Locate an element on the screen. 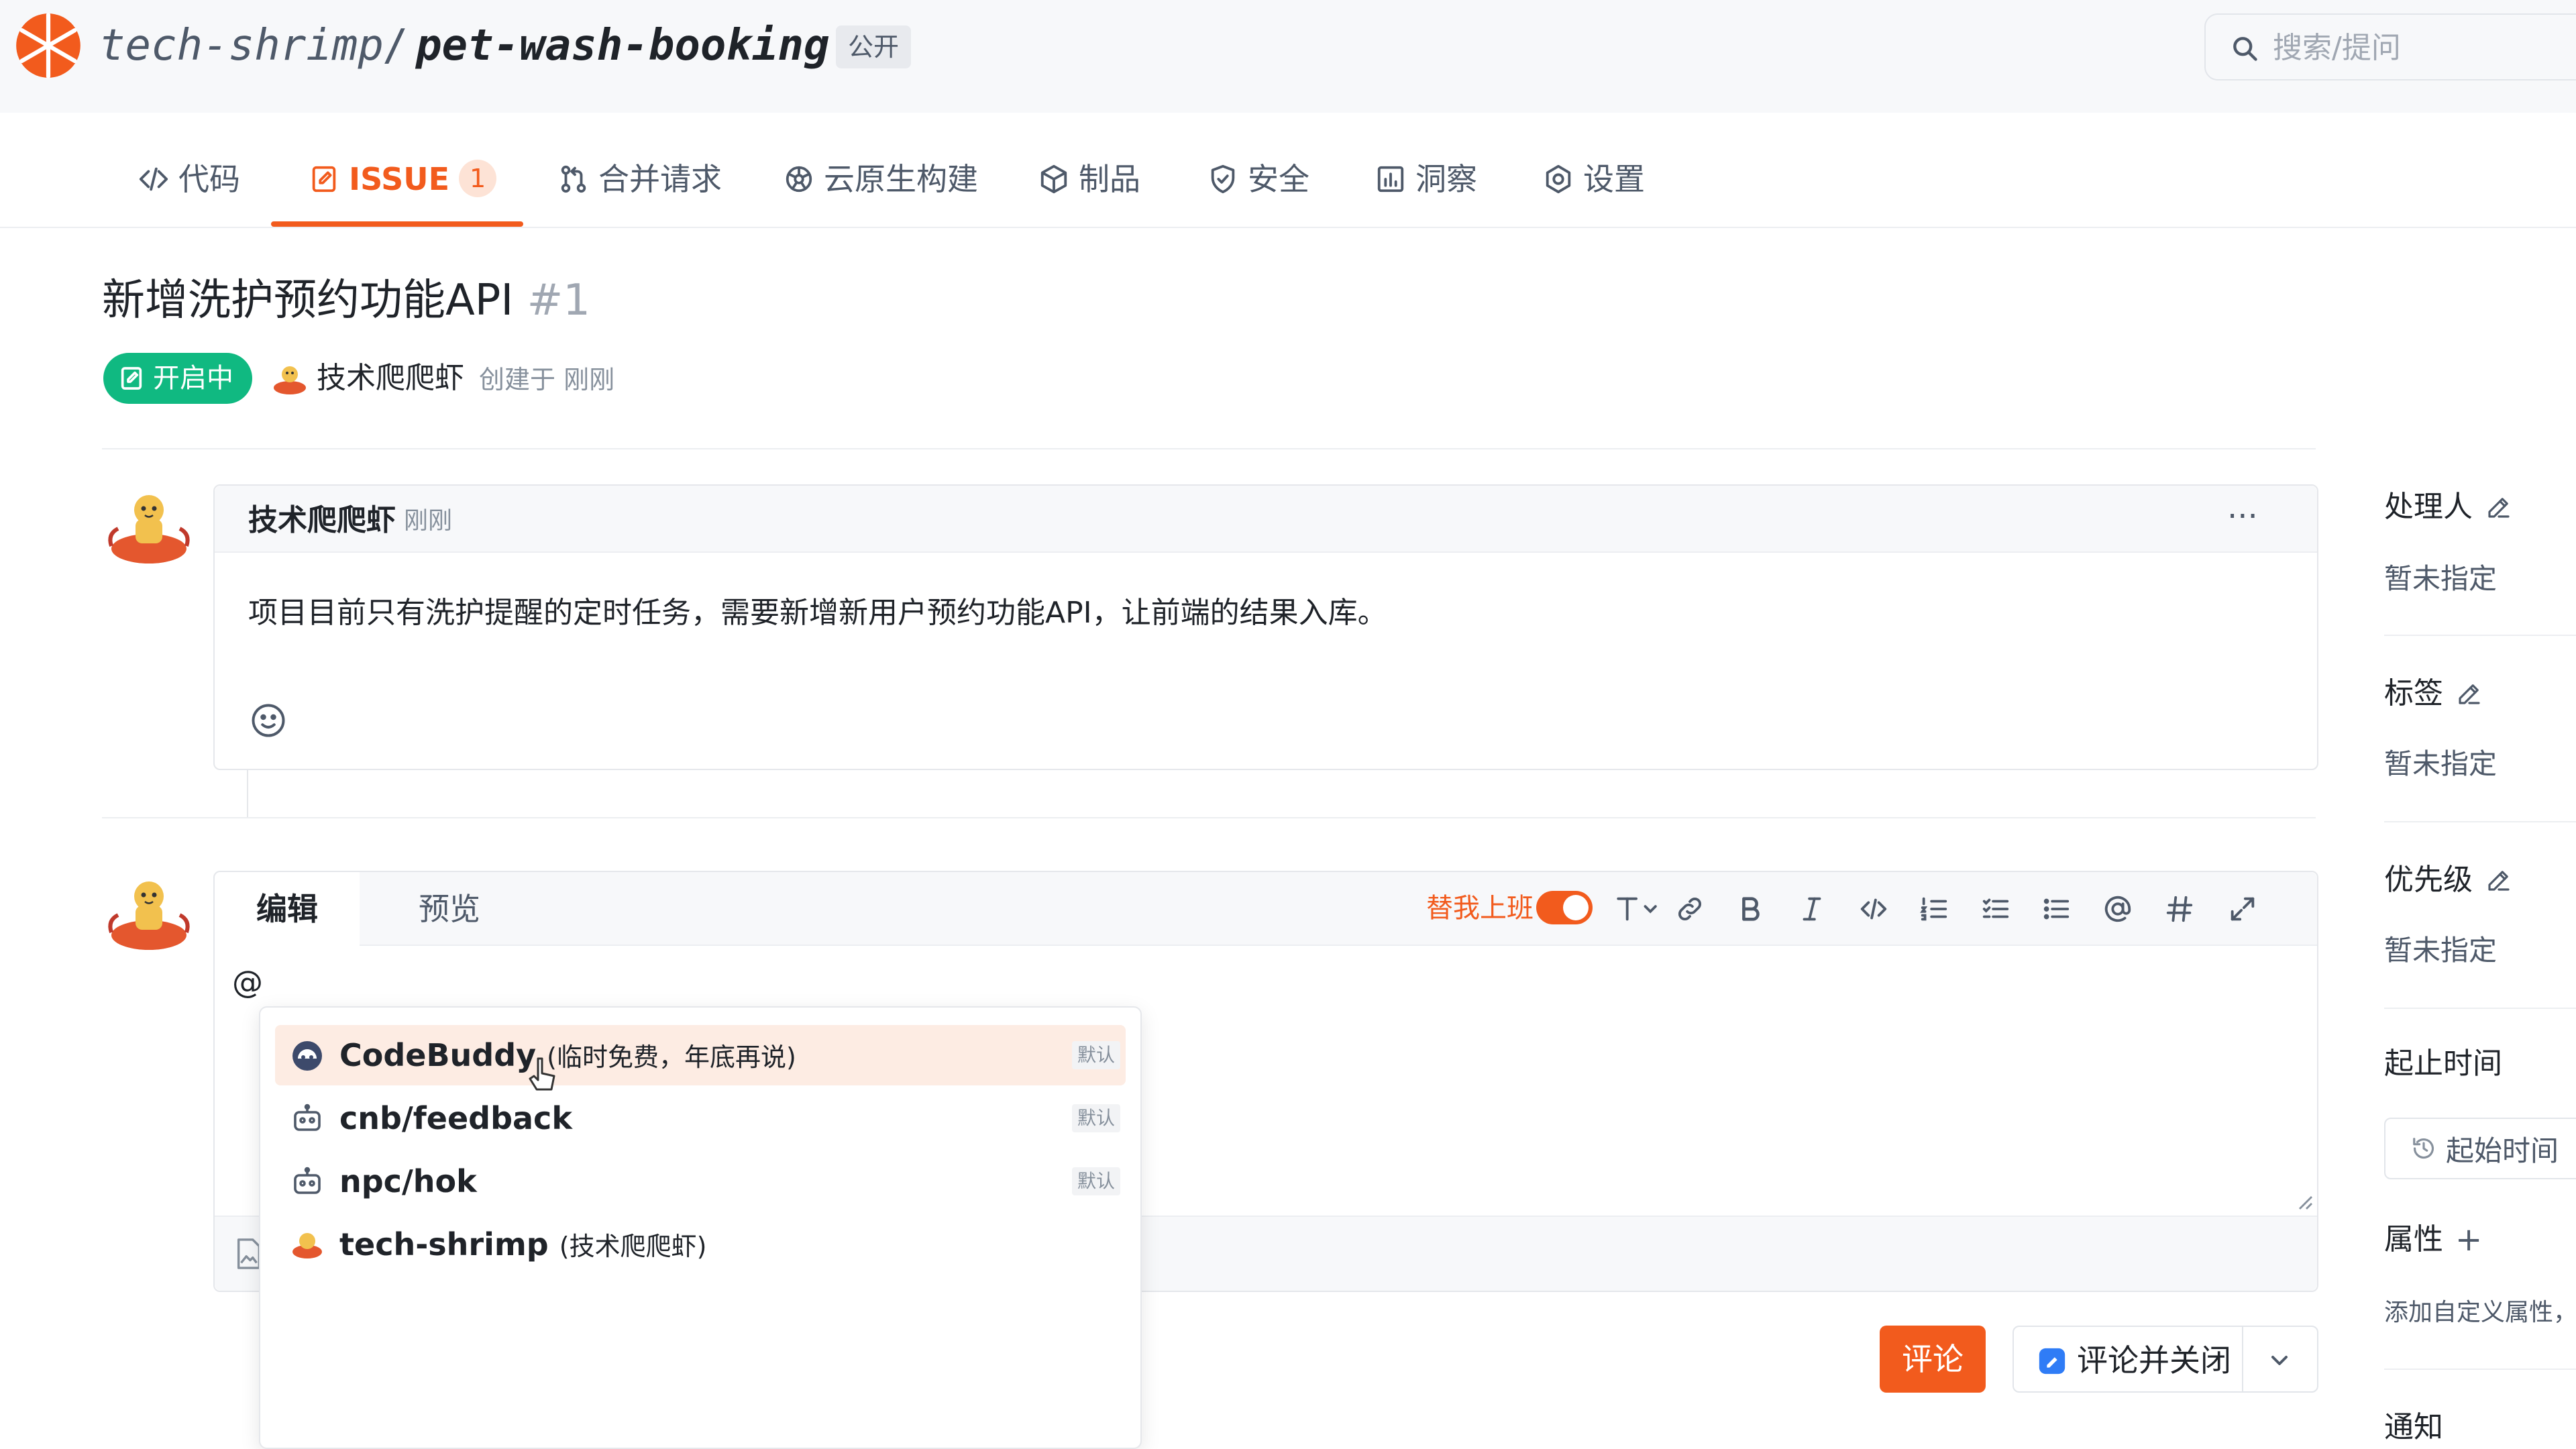 The image size is (2576, 1449). mention-option-npc-hok: npc/hok 默认 is located at coordinates (700, 1181).